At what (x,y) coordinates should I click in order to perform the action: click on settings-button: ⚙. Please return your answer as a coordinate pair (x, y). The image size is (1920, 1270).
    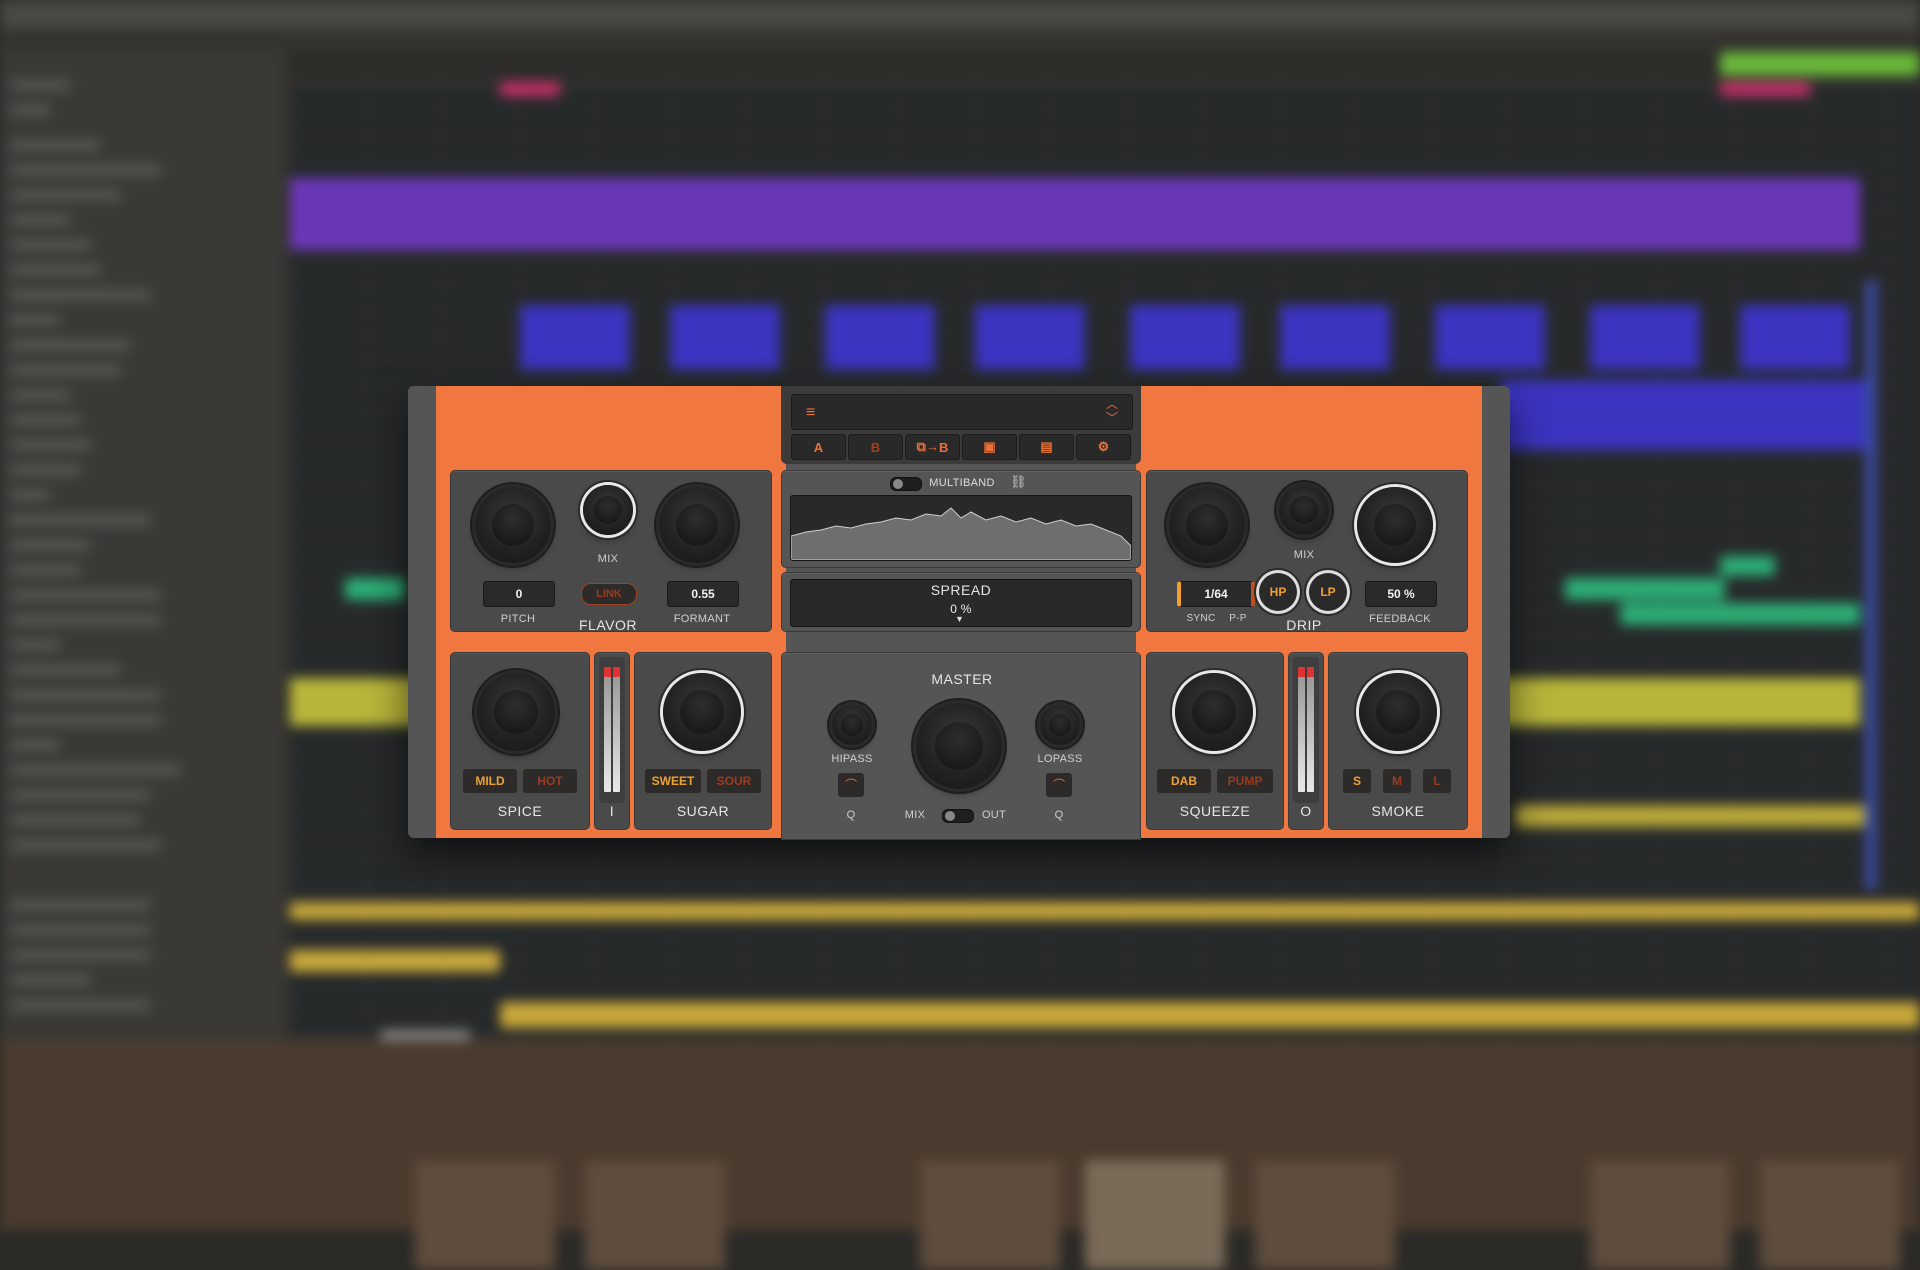
    Looking at the image, I should click on (1103, 447).